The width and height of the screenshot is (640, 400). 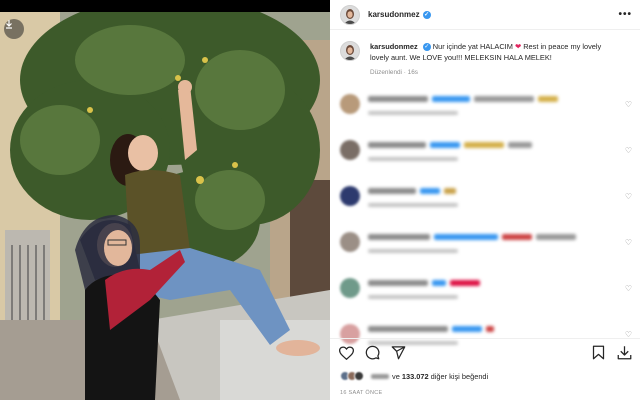 I want to click on download-post-button, so click(x=624, y=353).